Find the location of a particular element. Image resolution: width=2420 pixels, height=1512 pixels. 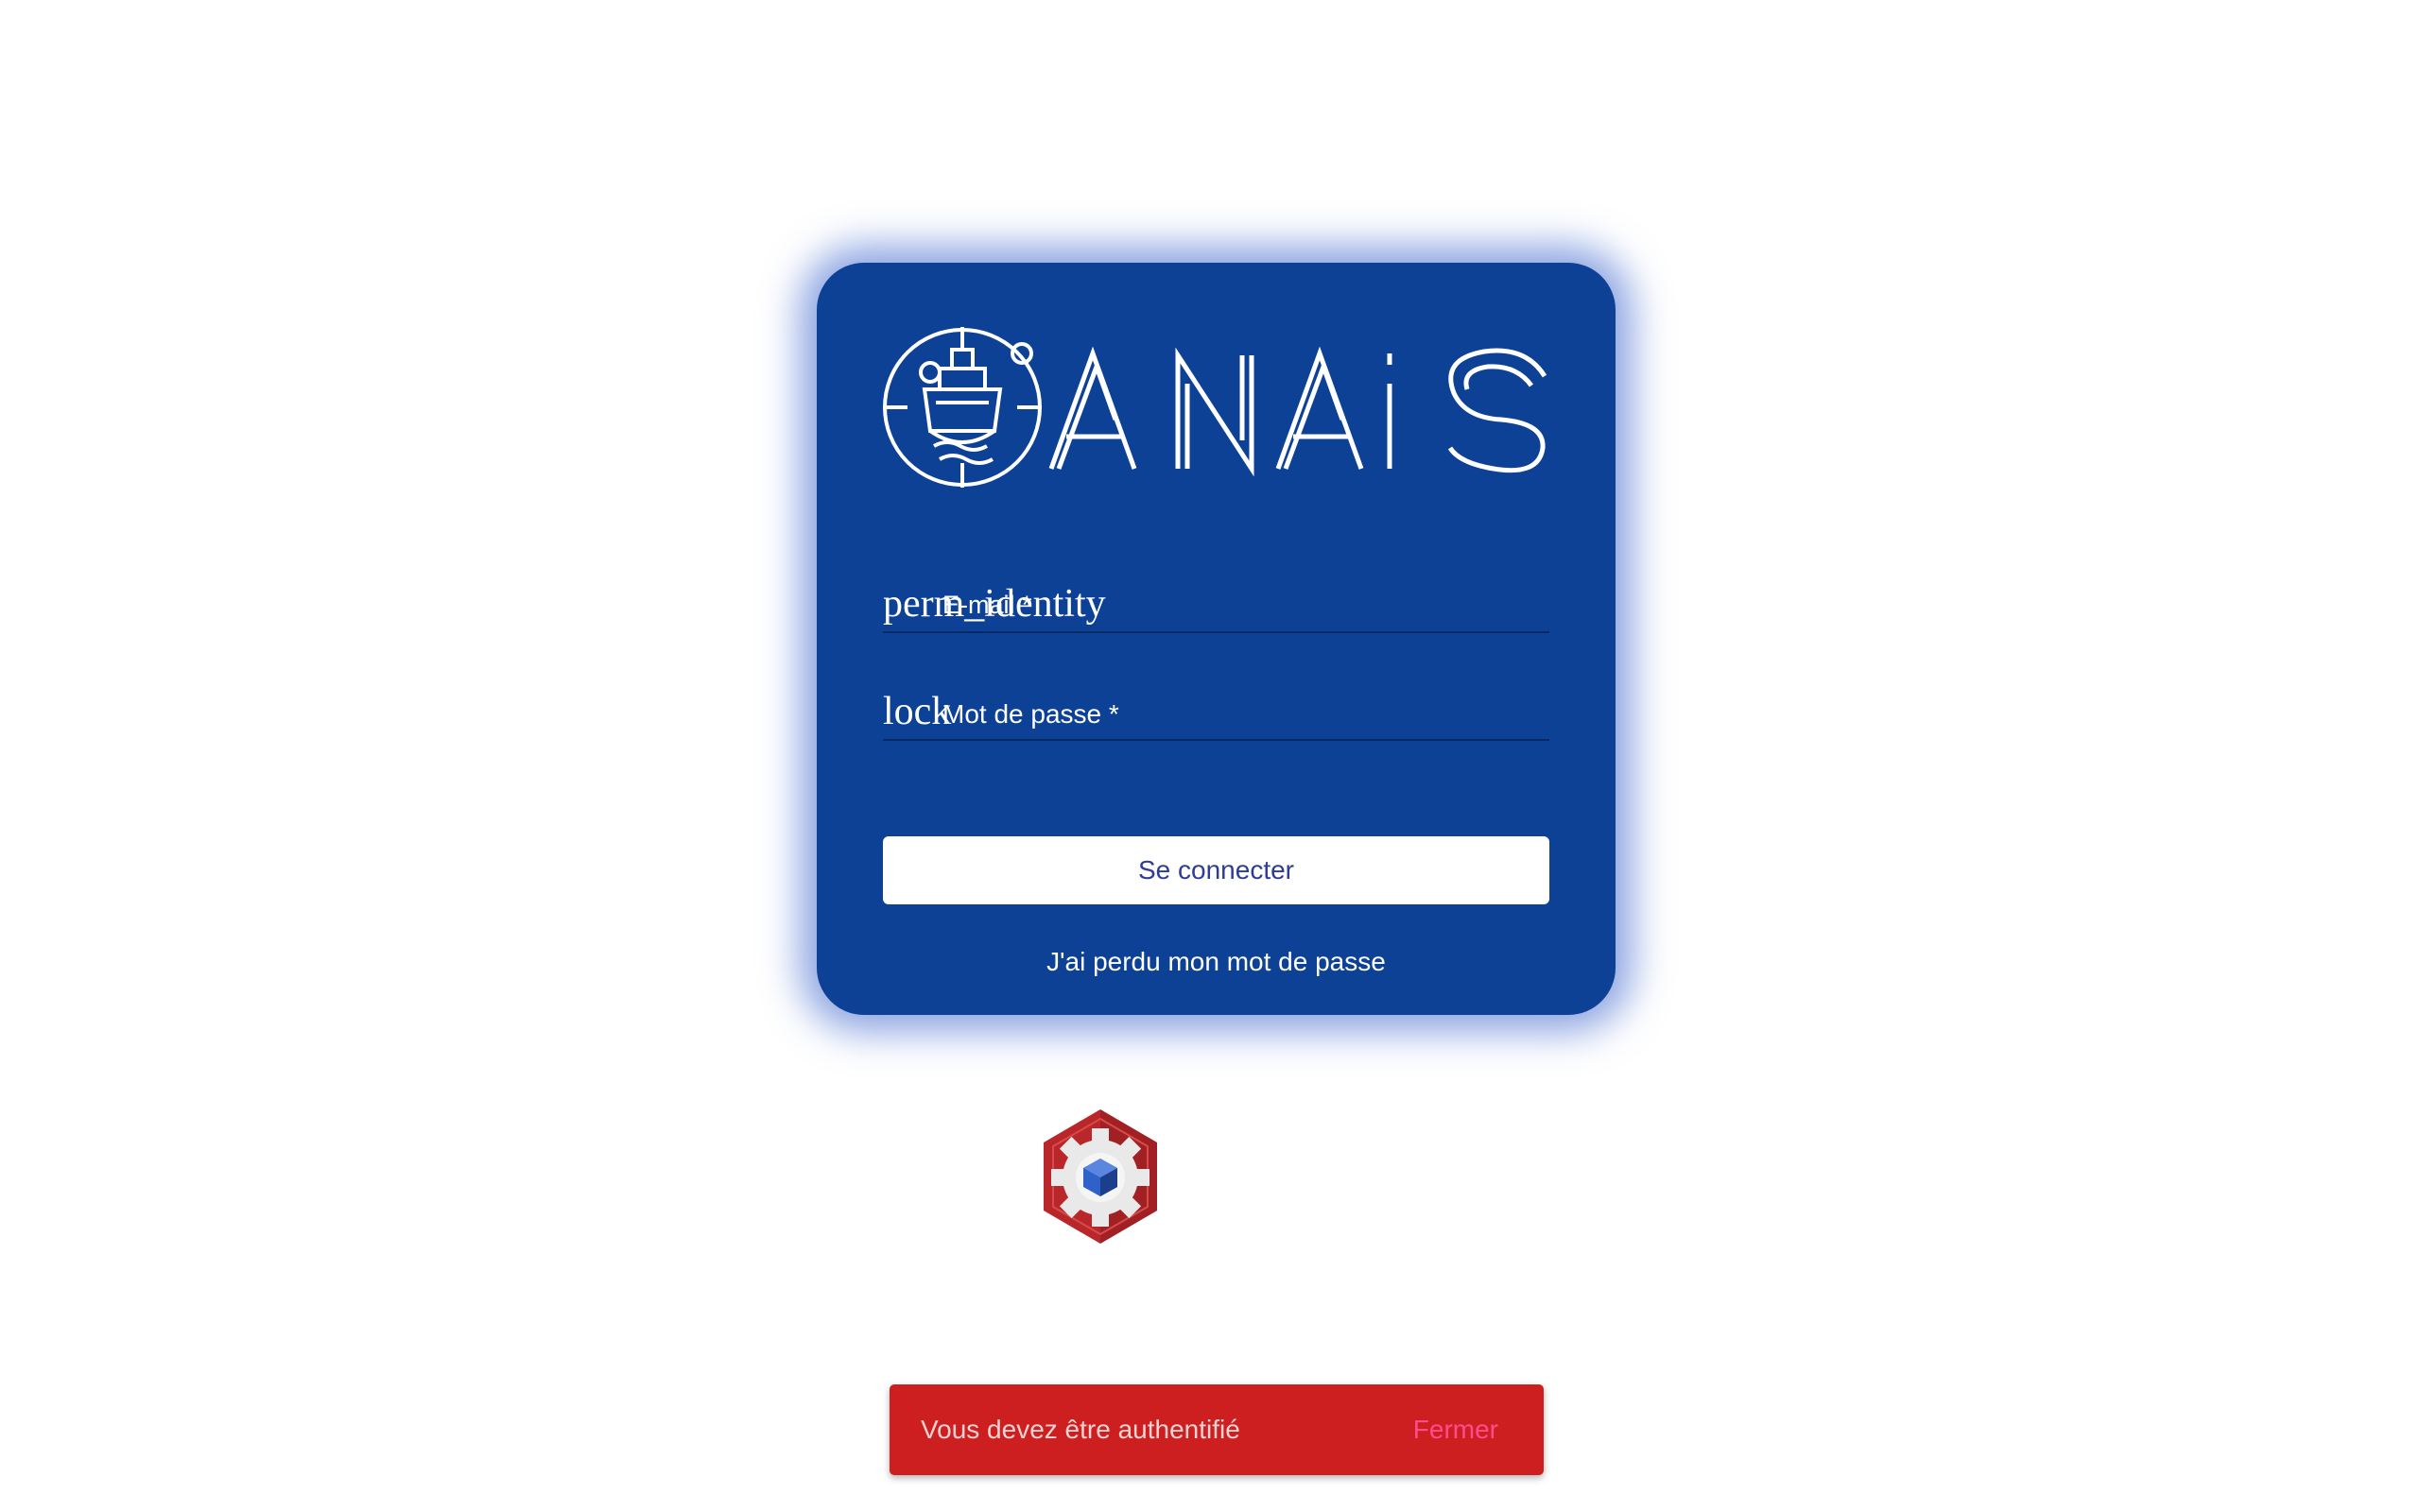

snackbar-message: Vous devez être authentifié is located at coordinates (1080, 1429).